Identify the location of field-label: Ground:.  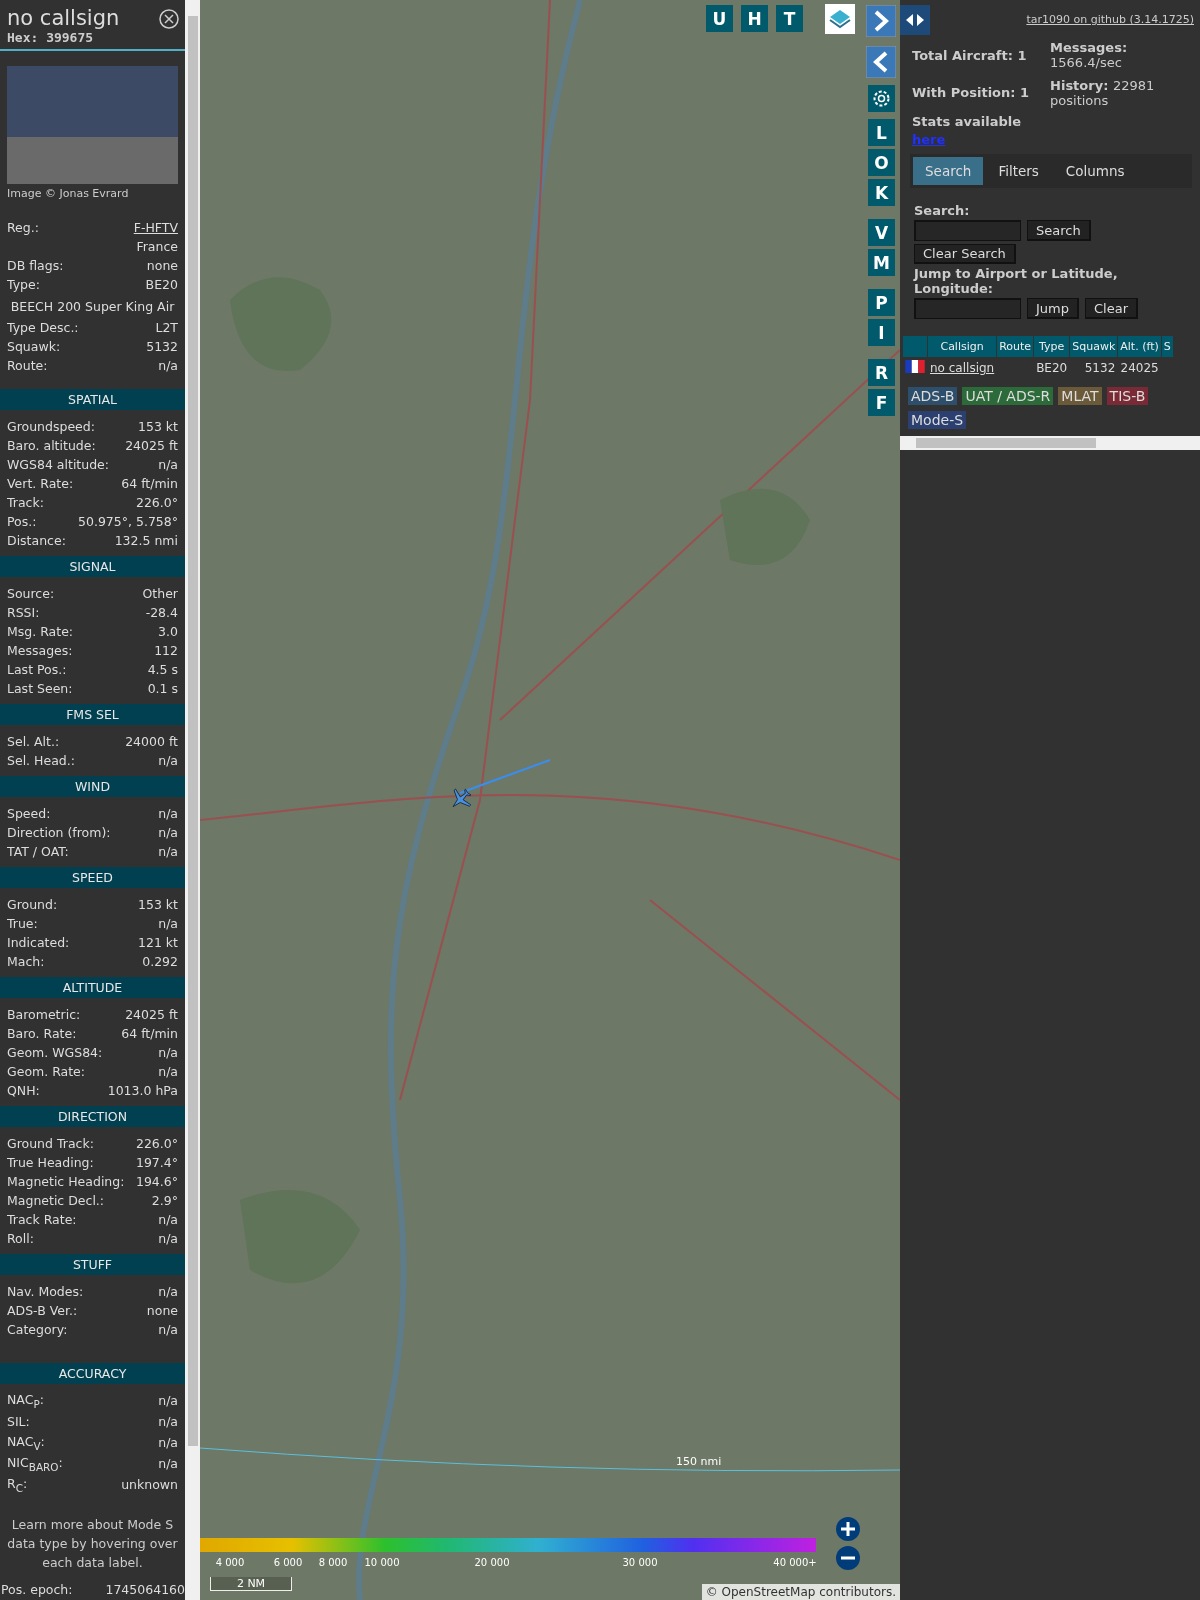
(32, 904).